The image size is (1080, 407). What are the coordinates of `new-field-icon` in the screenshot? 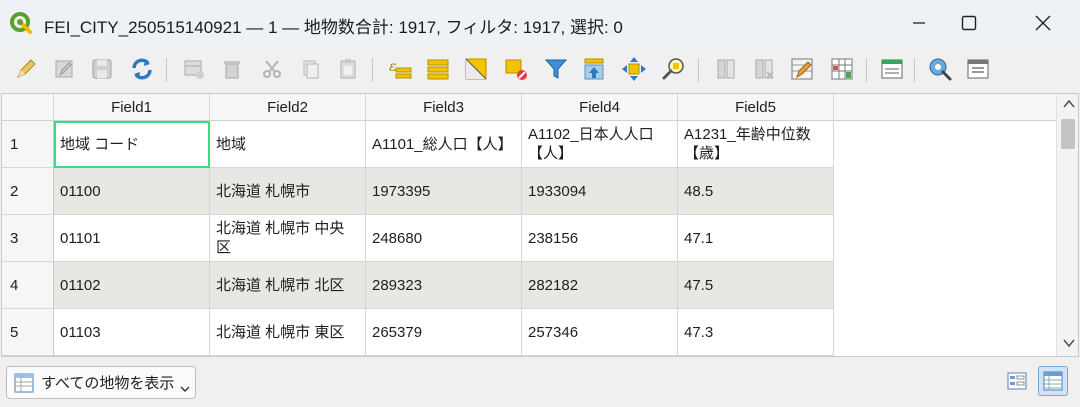 It's located at (726, 69).